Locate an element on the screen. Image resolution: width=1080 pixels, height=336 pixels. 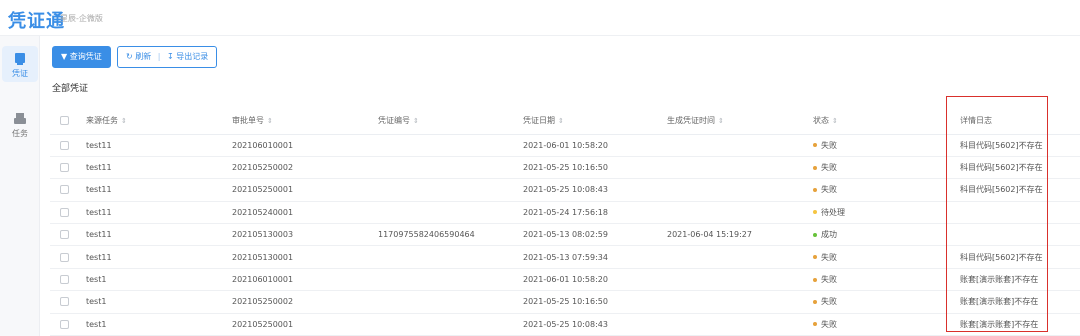
cell-voucher-date: 2021-05-25 10:08:43 is located at coordinates (595, 324).